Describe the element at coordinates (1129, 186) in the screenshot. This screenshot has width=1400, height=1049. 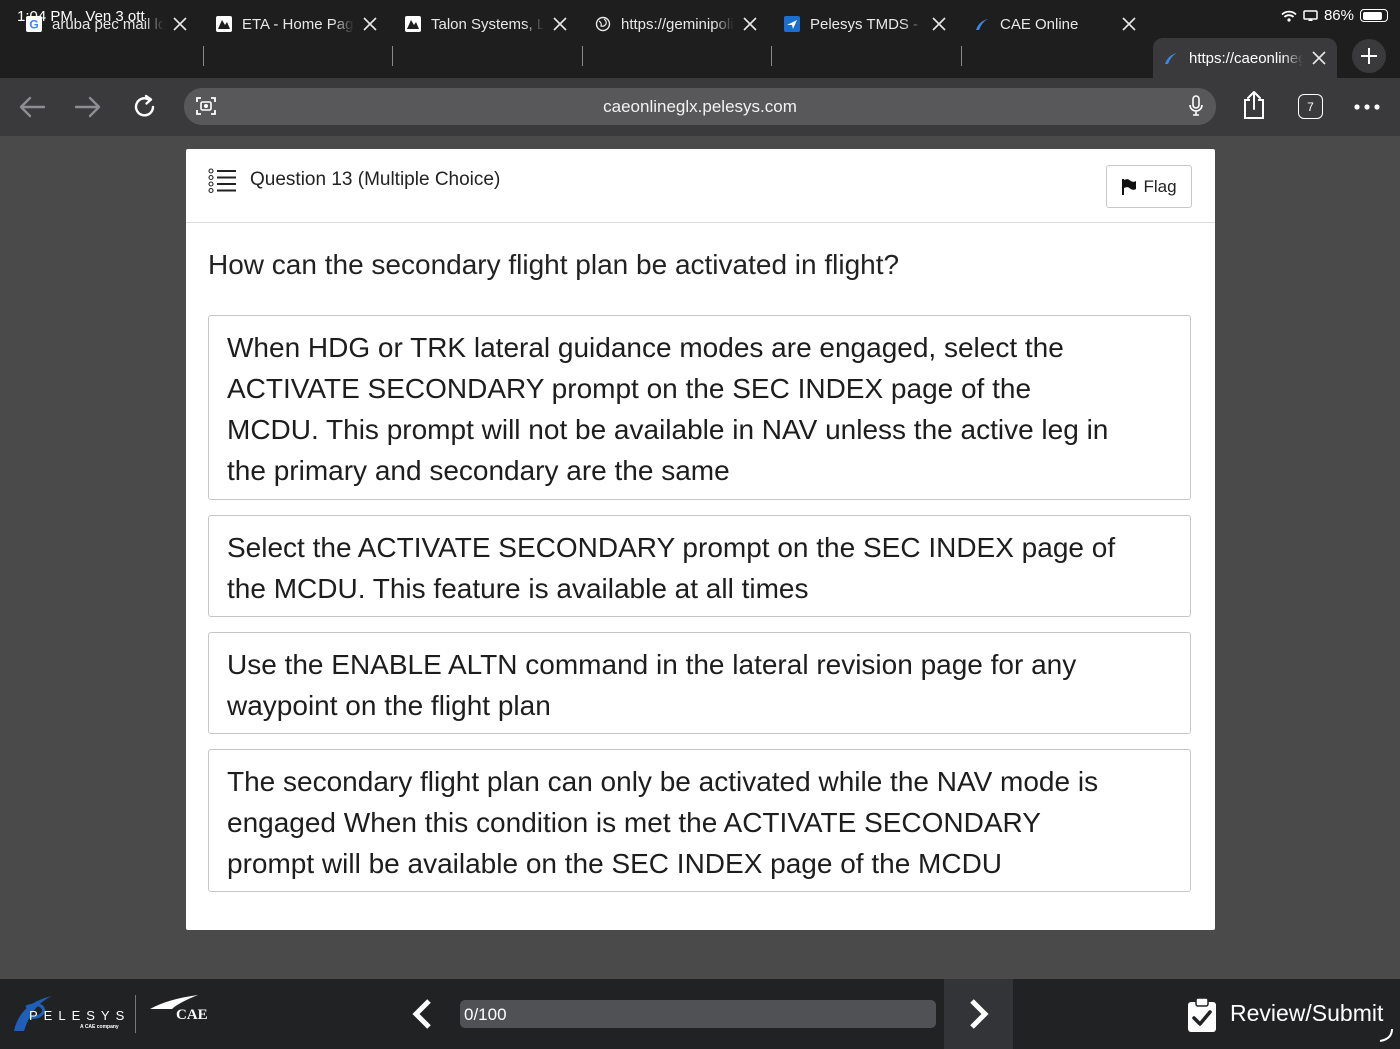
I see `flag-icon` at that location.